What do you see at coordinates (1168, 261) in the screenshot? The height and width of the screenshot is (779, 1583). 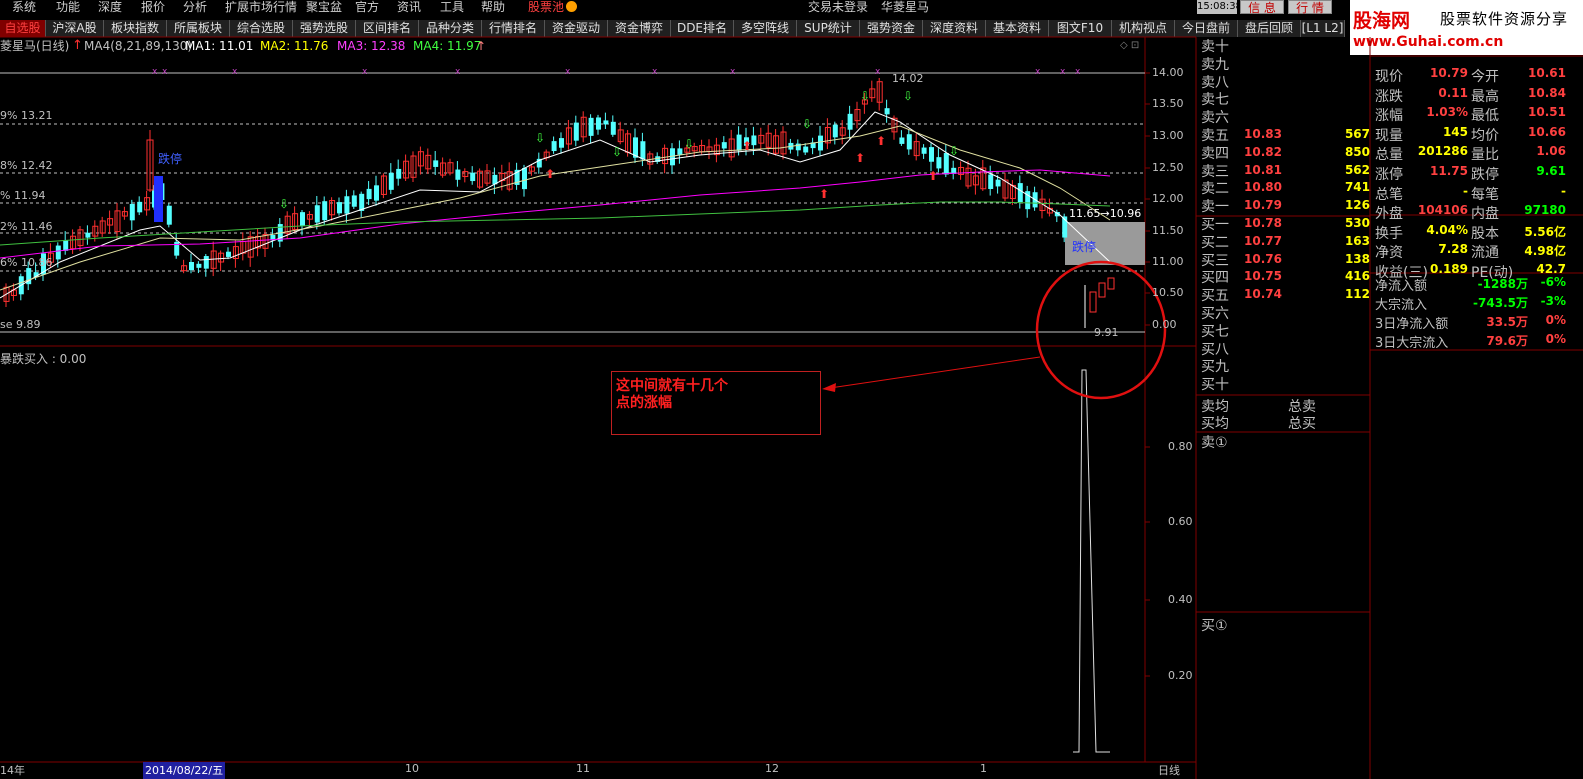 I see `price-axis-label: 11.00` at bounding box center [1168, 261].